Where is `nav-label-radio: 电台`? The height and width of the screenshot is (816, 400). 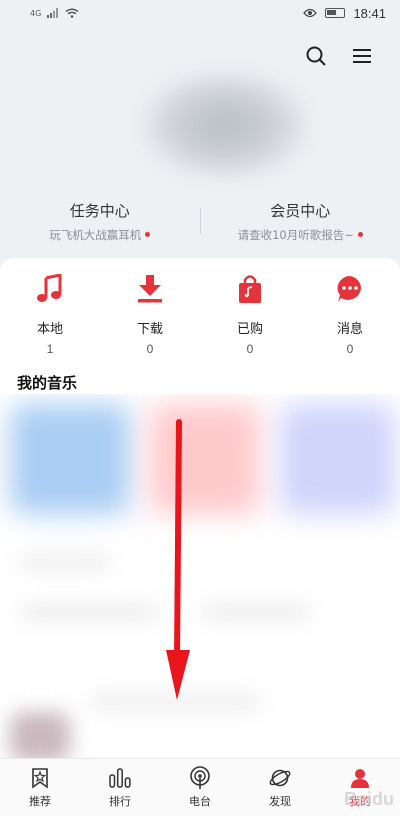 nav-label-radio: 电台 is located at coordinates (200, 801).